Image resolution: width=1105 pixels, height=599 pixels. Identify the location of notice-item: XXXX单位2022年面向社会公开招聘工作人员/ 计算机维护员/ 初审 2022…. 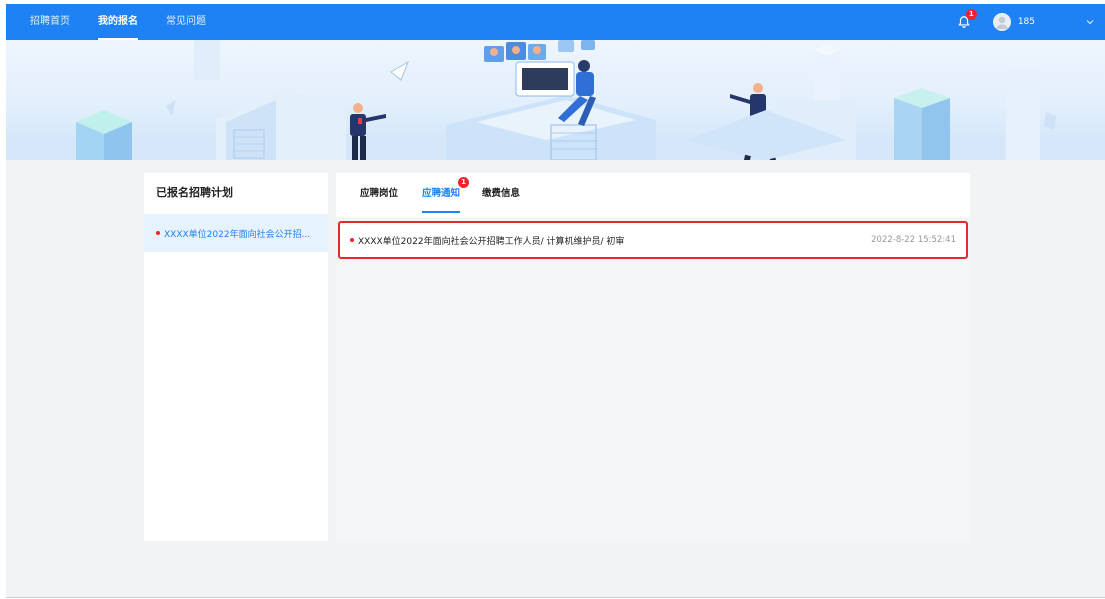
(653, 240).